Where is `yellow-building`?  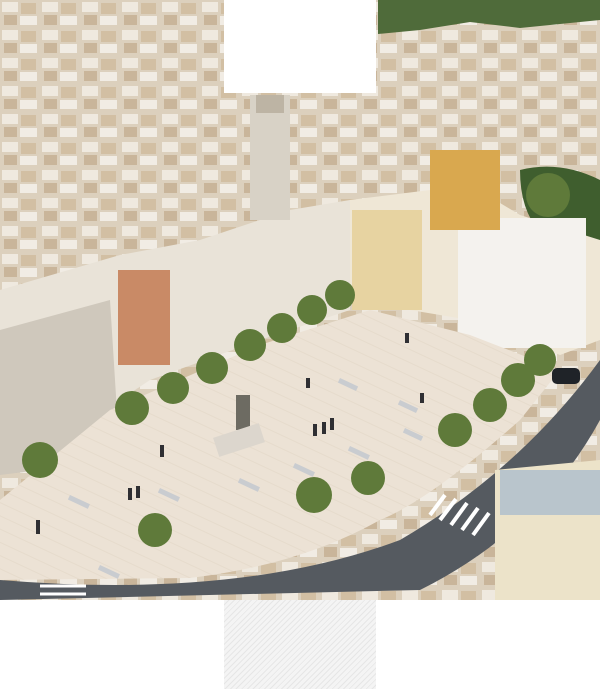 yellow-building is located at coordinates (387, 260).